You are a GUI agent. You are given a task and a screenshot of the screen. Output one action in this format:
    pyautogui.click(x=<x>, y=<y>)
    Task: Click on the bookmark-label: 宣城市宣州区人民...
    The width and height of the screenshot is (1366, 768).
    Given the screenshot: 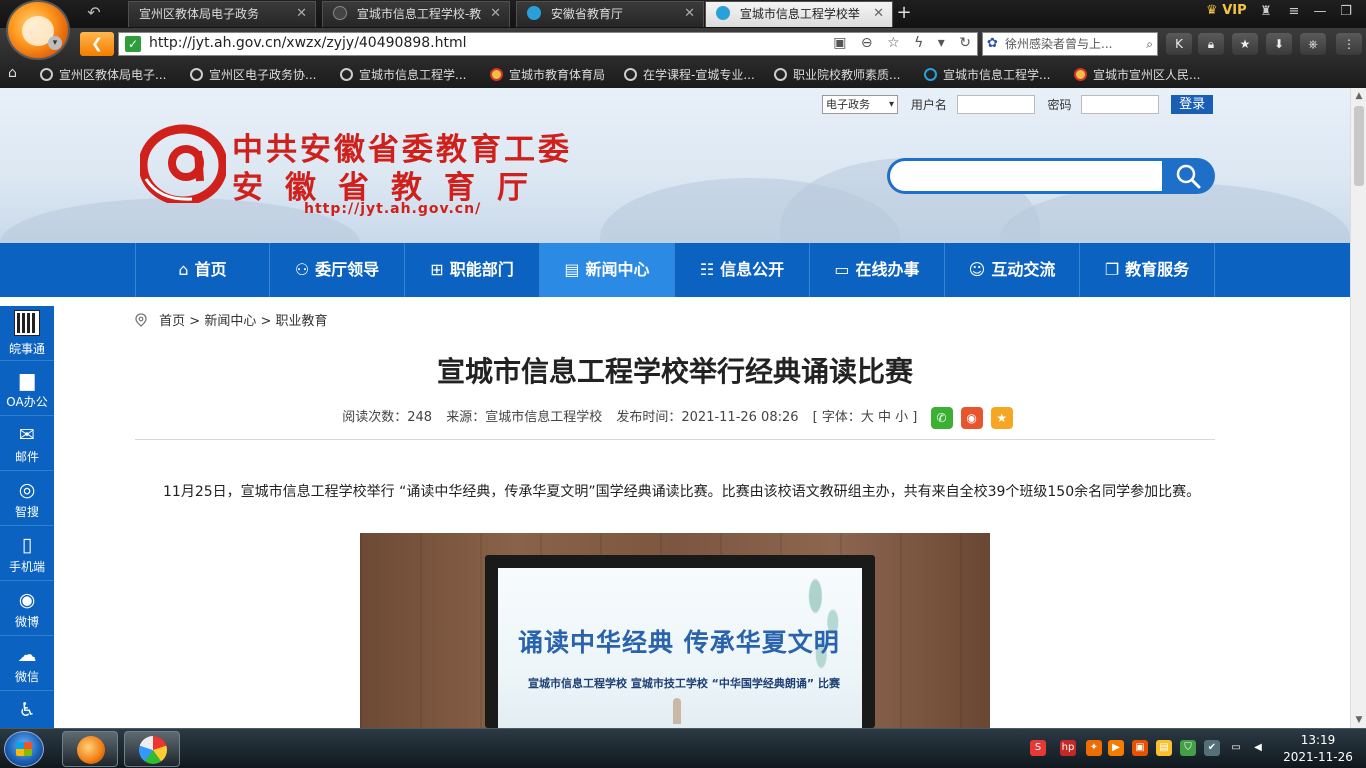 What is the action you would take?
    pyautogui.click(x=1147, y=75)
    